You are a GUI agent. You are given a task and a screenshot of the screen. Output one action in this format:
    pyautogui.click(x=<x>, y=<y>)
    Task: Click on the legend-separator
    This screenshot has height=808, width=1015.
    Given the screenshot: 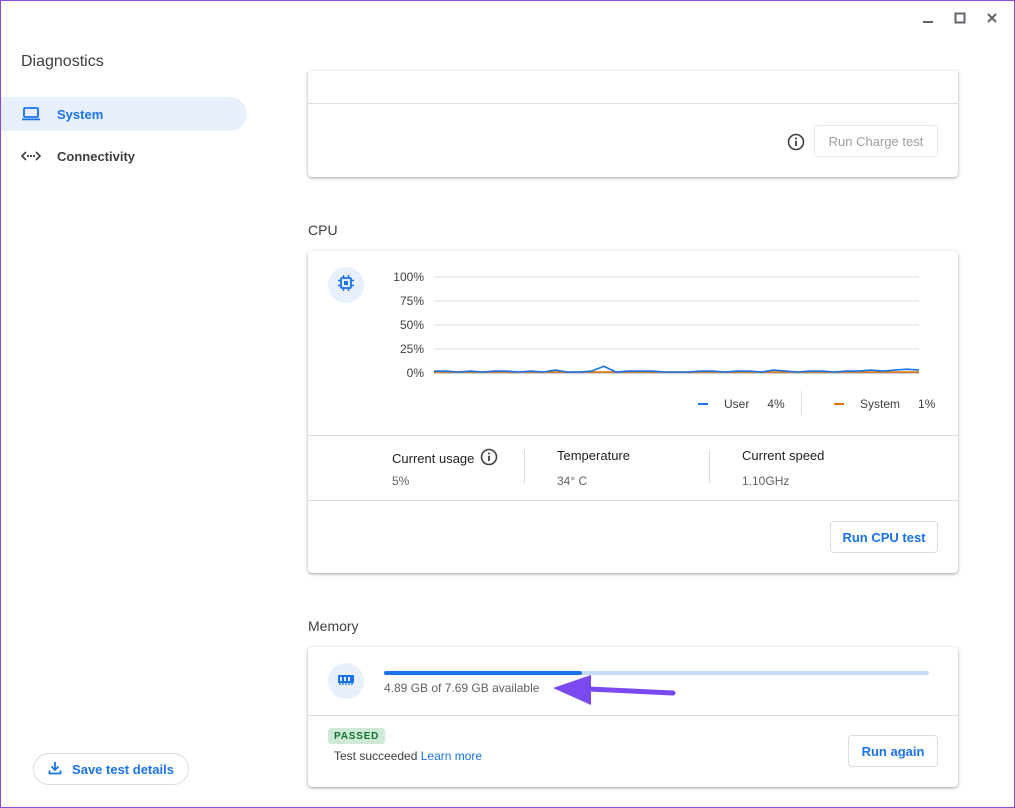 What is the action you would take?
    pyautogui.click(x=801, y=403)
    